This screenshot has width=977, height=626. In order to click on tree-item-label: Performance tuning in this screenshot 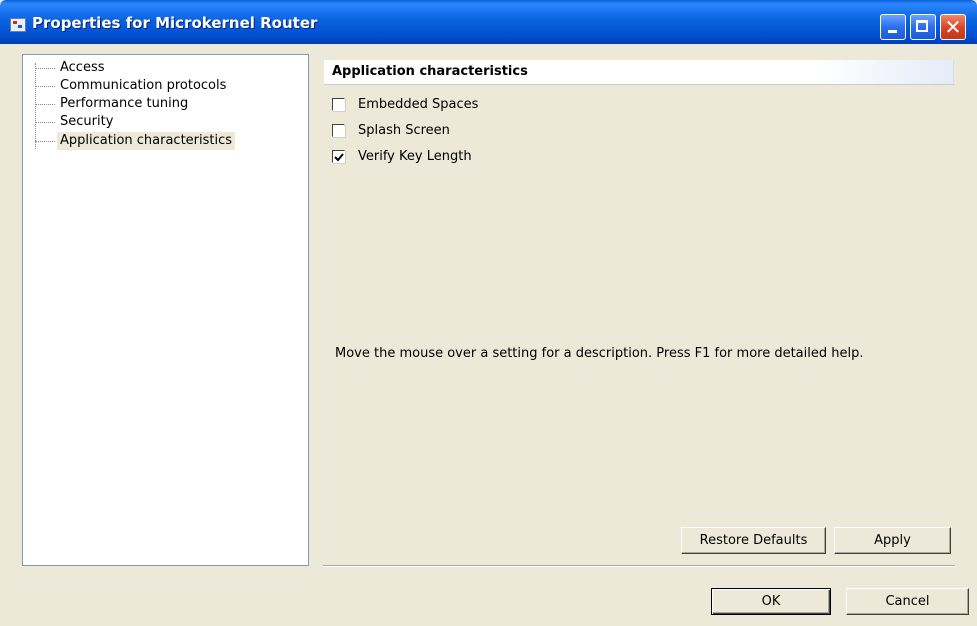, I will do `click(124, 103)`.